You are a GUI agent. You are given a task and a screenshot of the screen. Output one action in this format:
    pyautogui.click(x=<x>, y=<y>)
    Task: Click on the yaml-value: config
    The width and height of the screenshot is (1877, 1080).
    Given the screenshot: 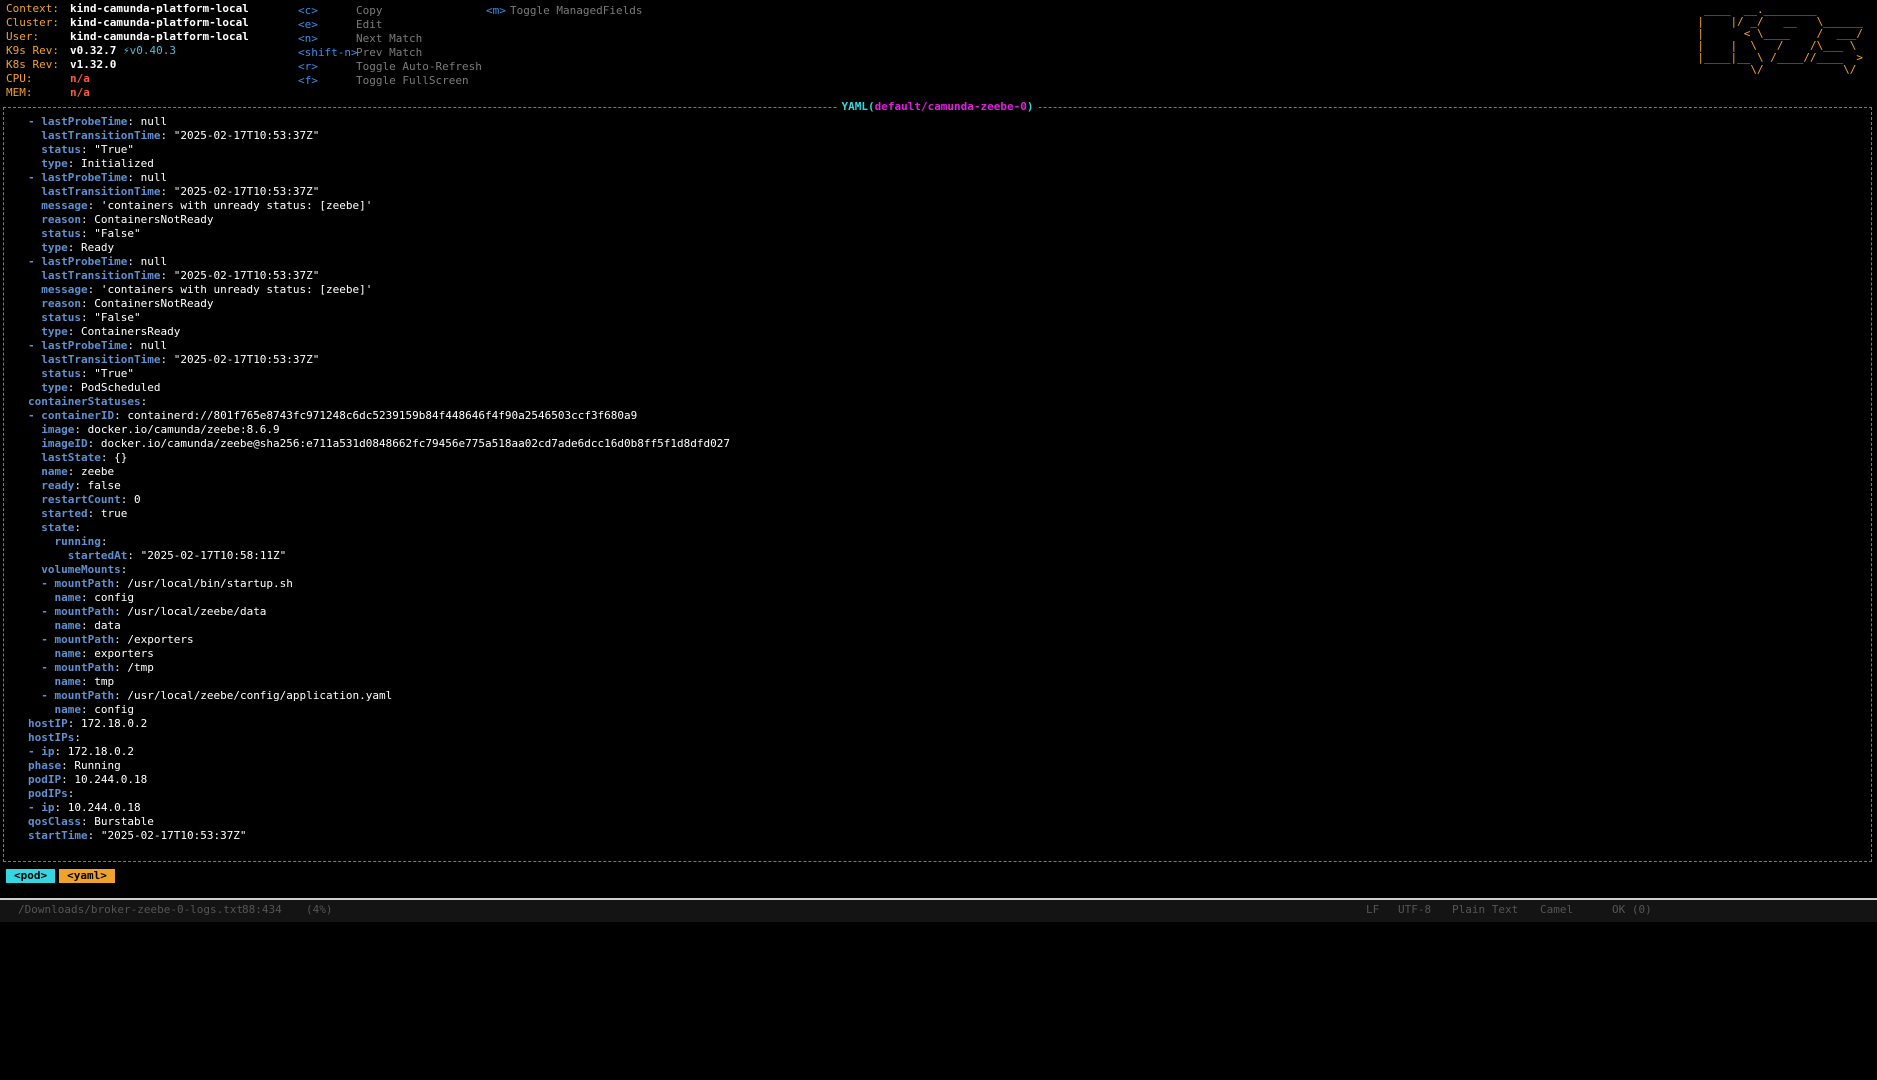 What is the action you would take?
    pyautogui.click(x=114, y=709)
    